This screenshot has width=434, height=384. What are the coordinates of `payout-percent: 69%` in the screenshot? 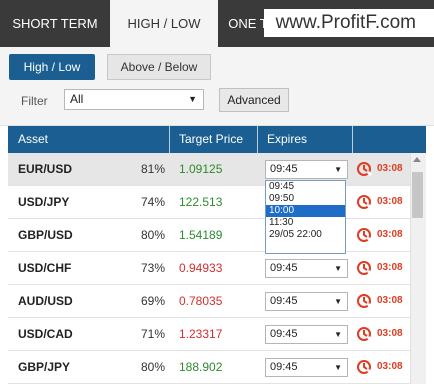 It's located at (152, 301).